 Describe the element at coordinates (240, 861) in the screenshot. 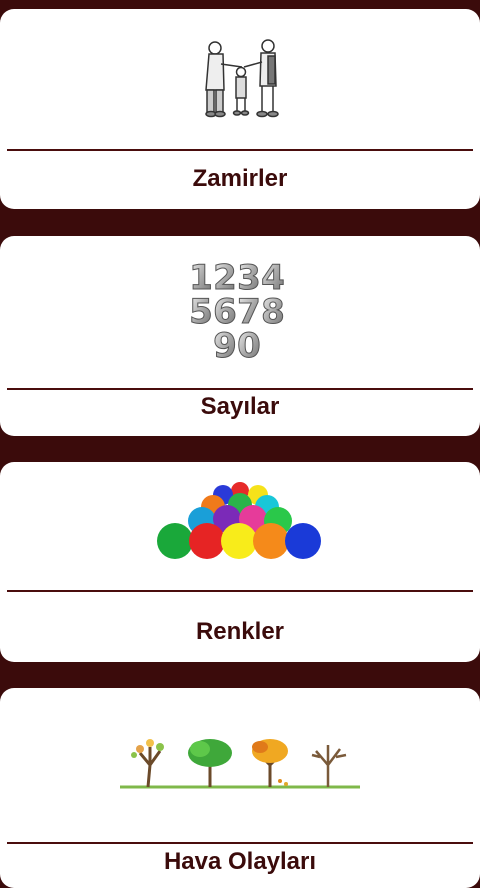

I see `category-label: Hava Olayları` at that location.